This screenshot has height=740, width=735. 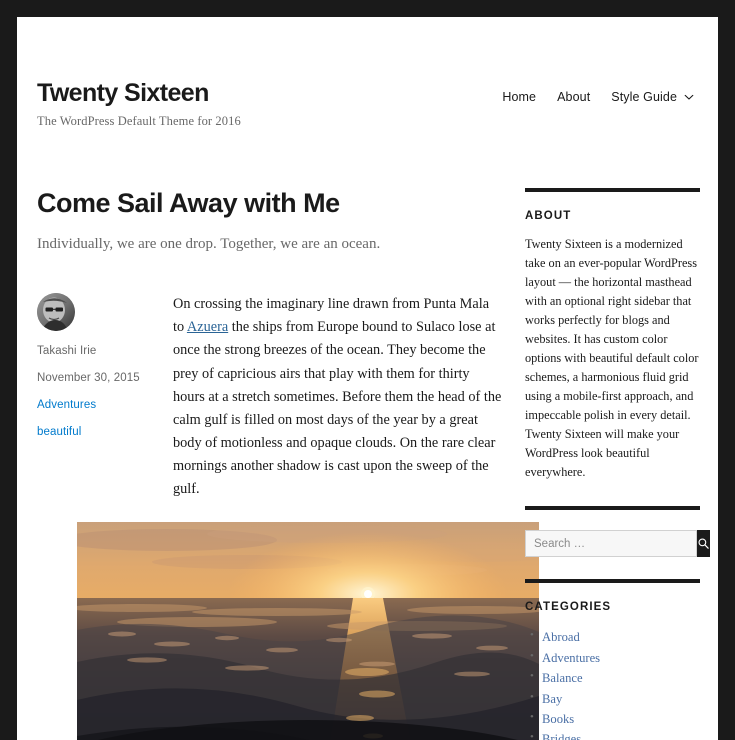 I want to click on category-link: Balance, so click(x=562, y=678).